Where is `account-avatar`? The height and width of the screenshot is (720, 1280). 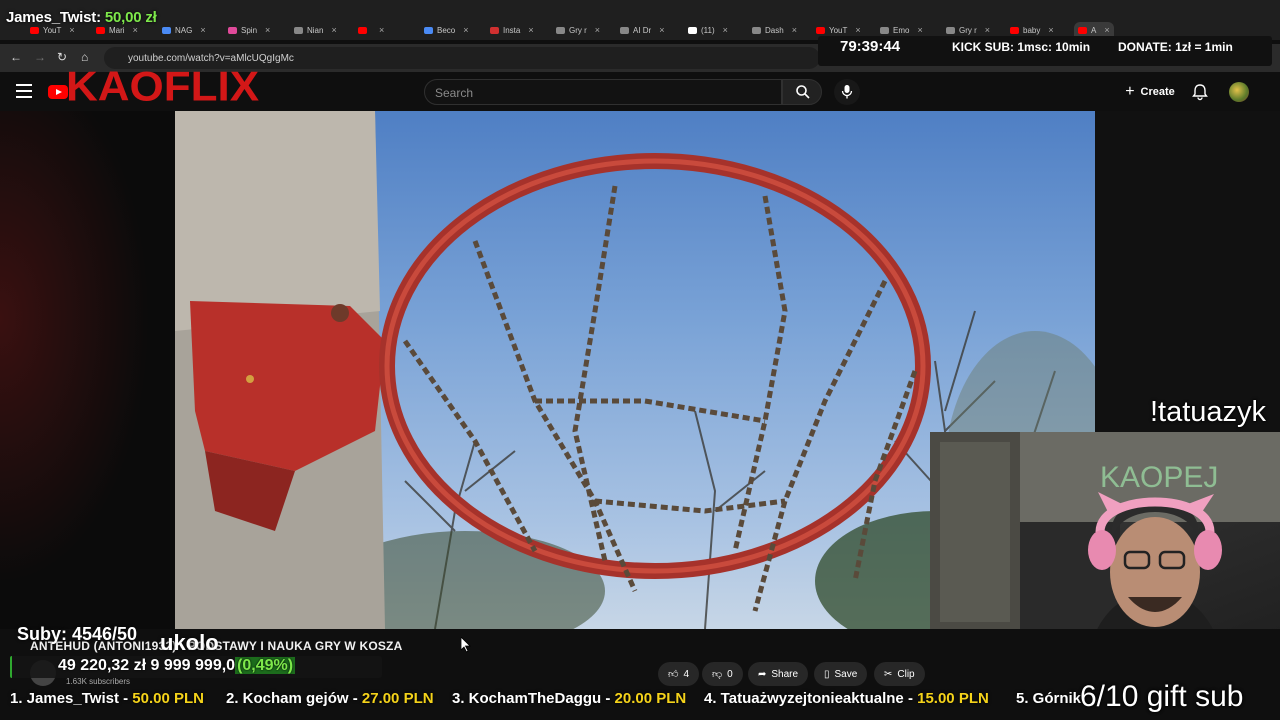
account-avatar is located at coordinates (1239, 92).